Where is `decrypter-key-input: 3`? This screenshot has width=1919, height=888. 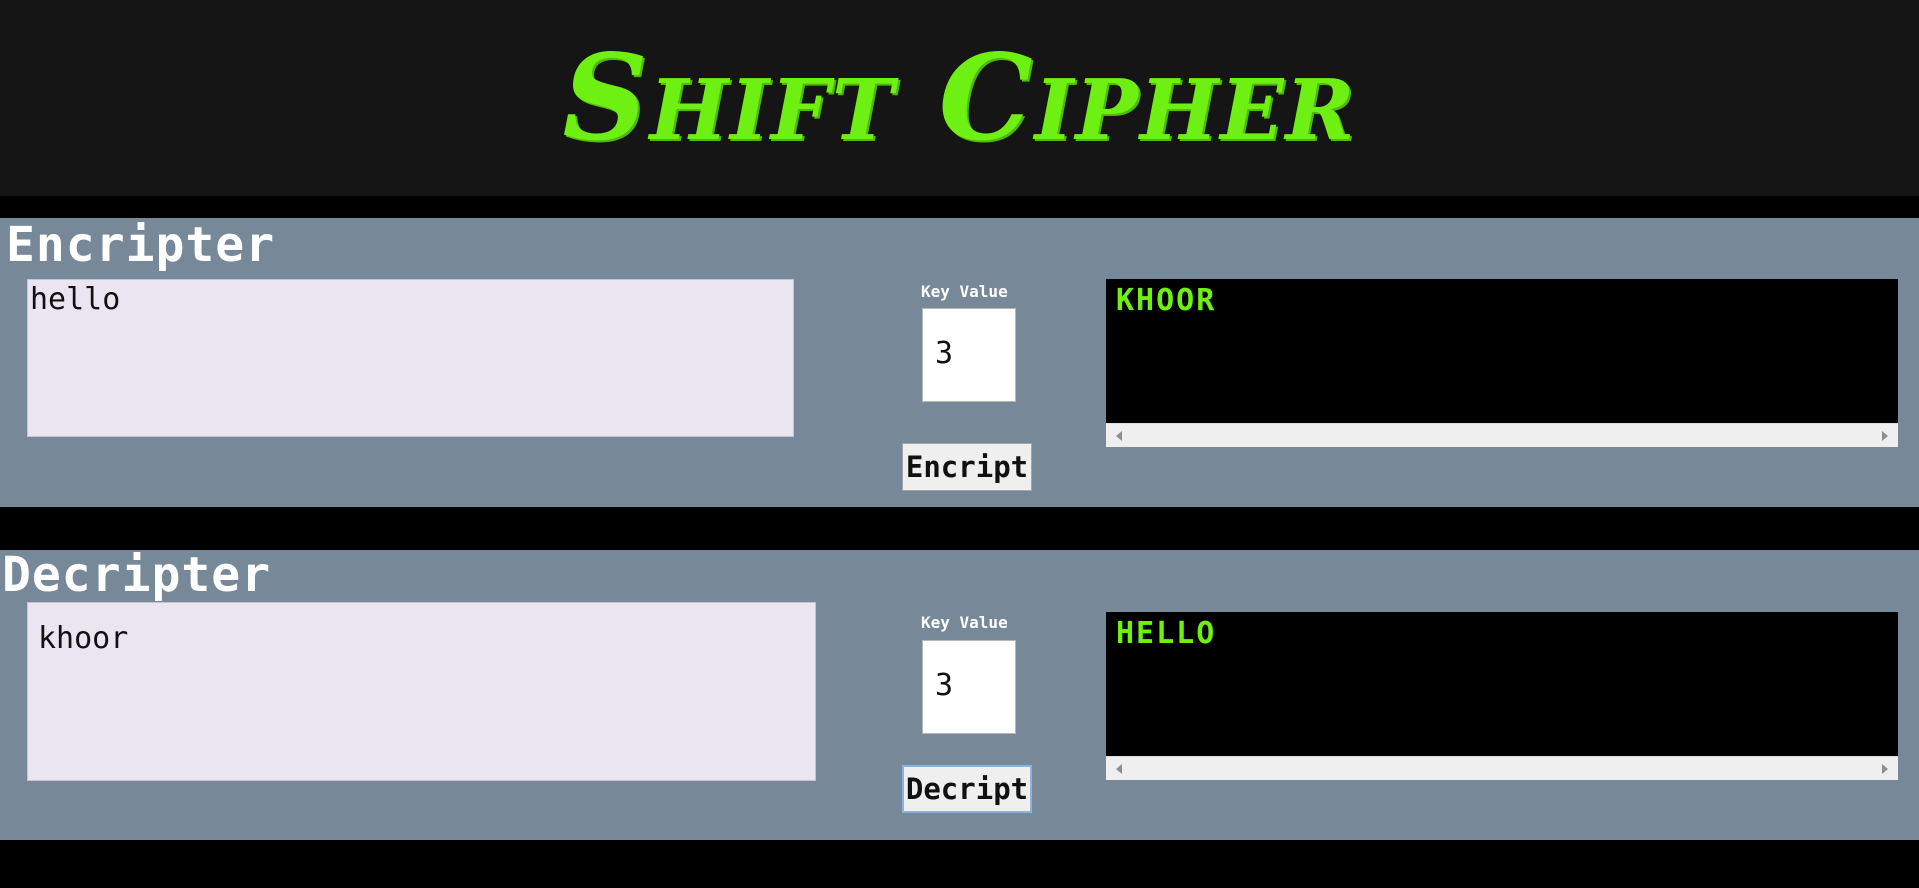 decrypter-key-input: 3 is located at coordinates (969, 687).